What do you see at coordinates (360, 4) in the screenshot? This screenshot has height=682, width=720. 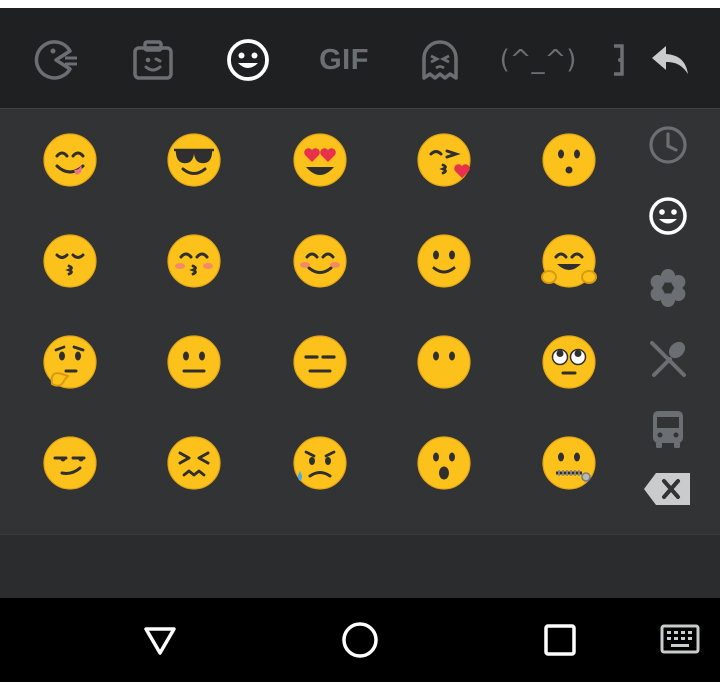 I see `status-strip` at bounding box center [360, 4].